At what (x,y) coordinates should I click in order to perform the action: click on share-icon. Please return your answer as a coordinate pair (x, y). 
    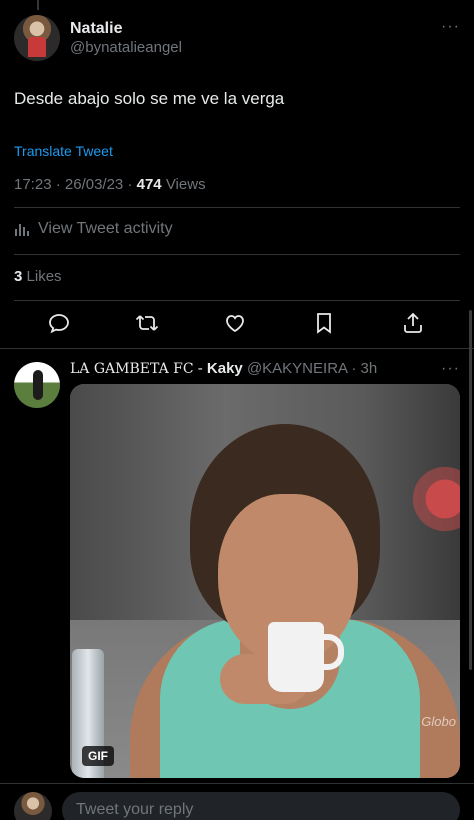
    Looking at the image, I should click on (413, 322).